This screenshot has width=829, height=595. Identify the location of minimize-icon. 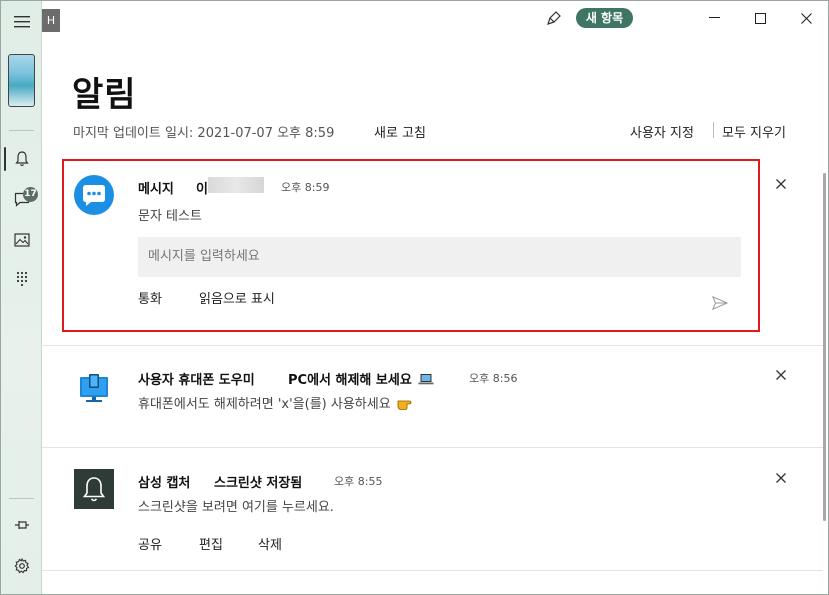
(714, 18).